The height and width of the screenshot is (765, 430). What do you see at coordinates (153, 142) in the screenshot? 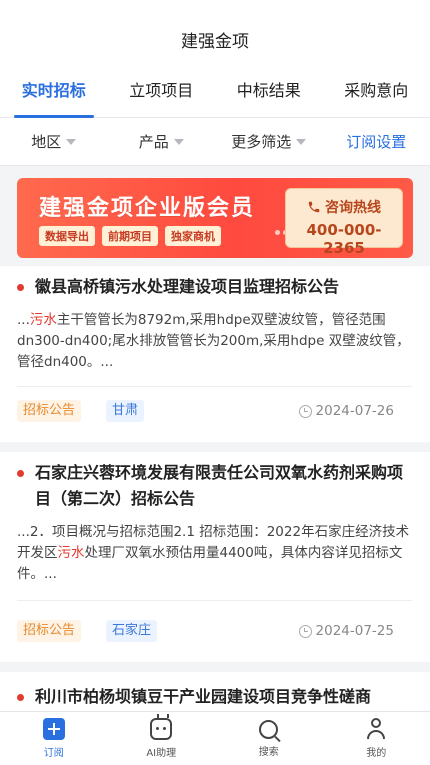
I see `product-filter-label: 产品` at bounding box center [153, 142].